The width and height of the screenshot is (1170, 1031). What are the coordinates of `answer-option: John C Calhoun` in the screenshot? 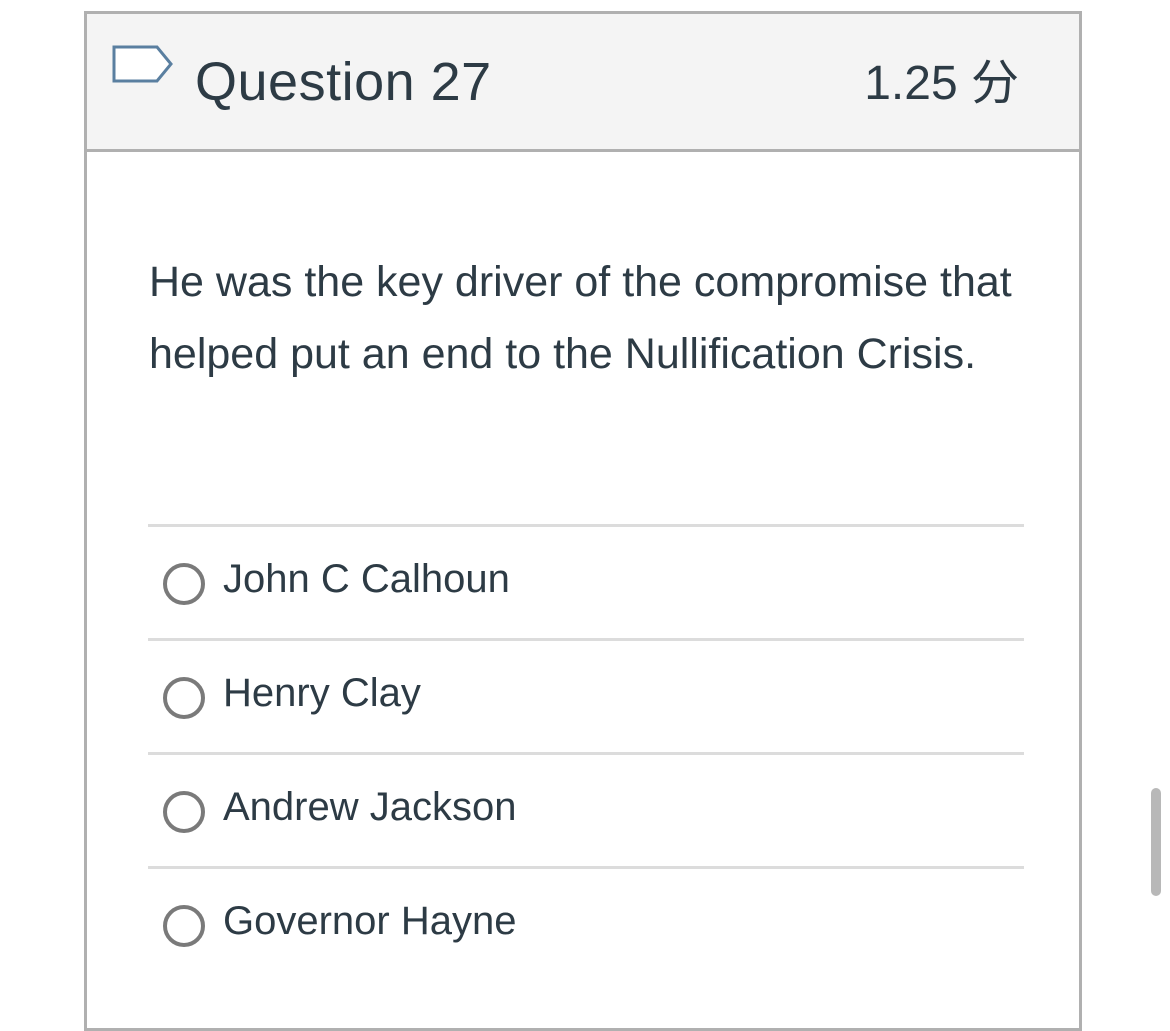 It's located at (586, 581).